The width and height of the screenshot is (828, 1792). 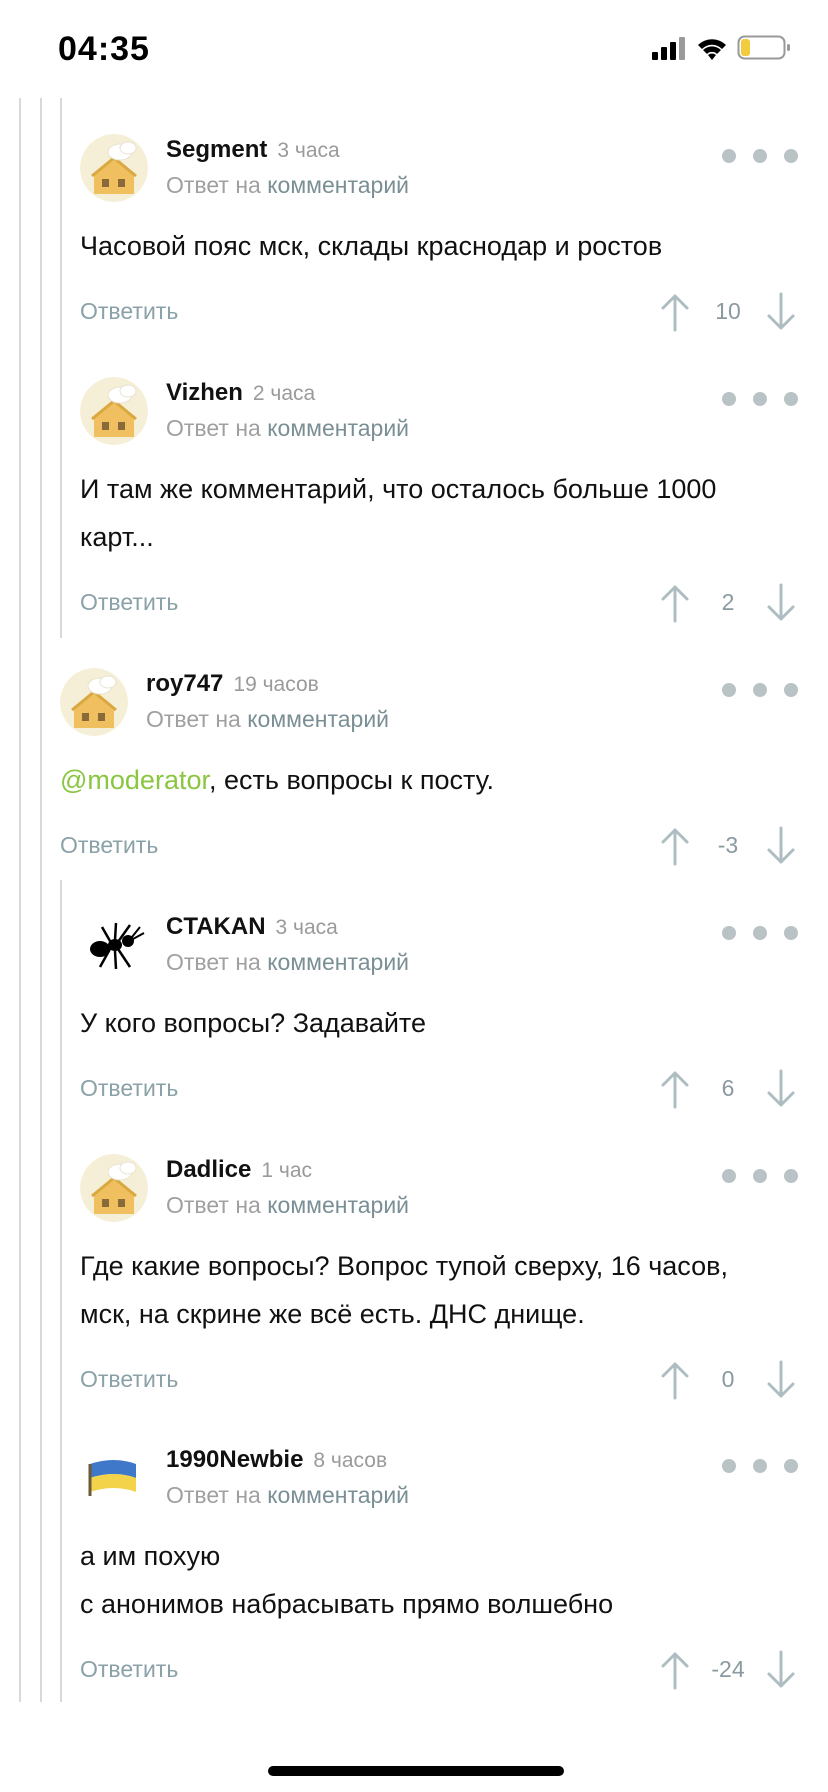 I want to click on comment-time: 1 час, so click(x=287, y=1170).